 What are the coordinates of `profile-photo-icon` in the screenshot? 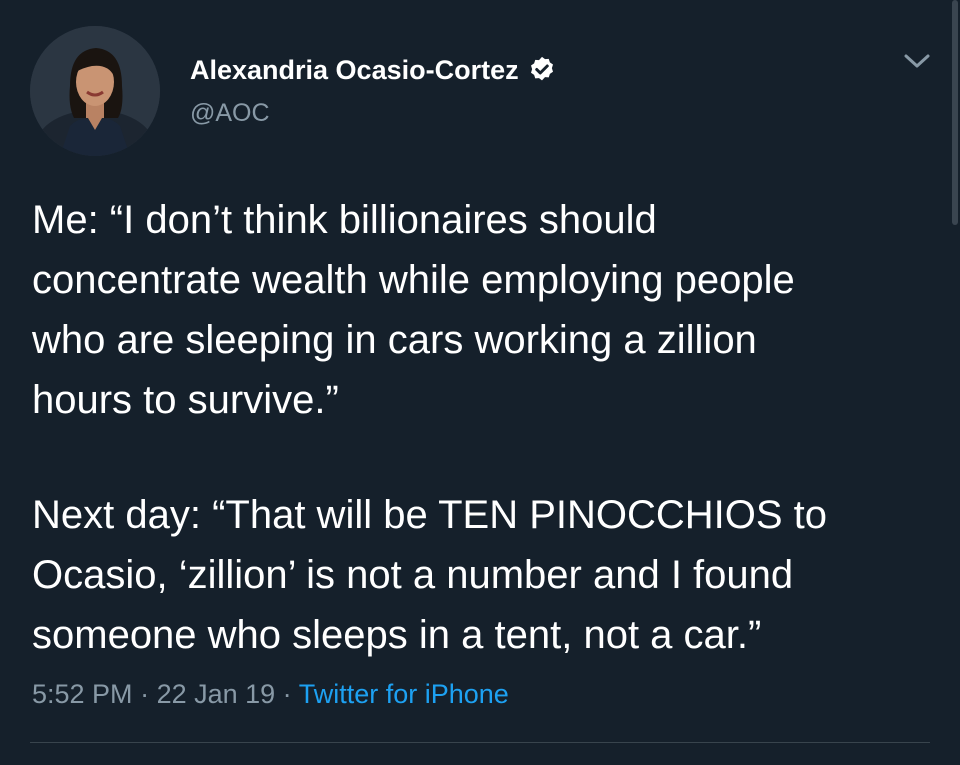 It's located at (95, 91).